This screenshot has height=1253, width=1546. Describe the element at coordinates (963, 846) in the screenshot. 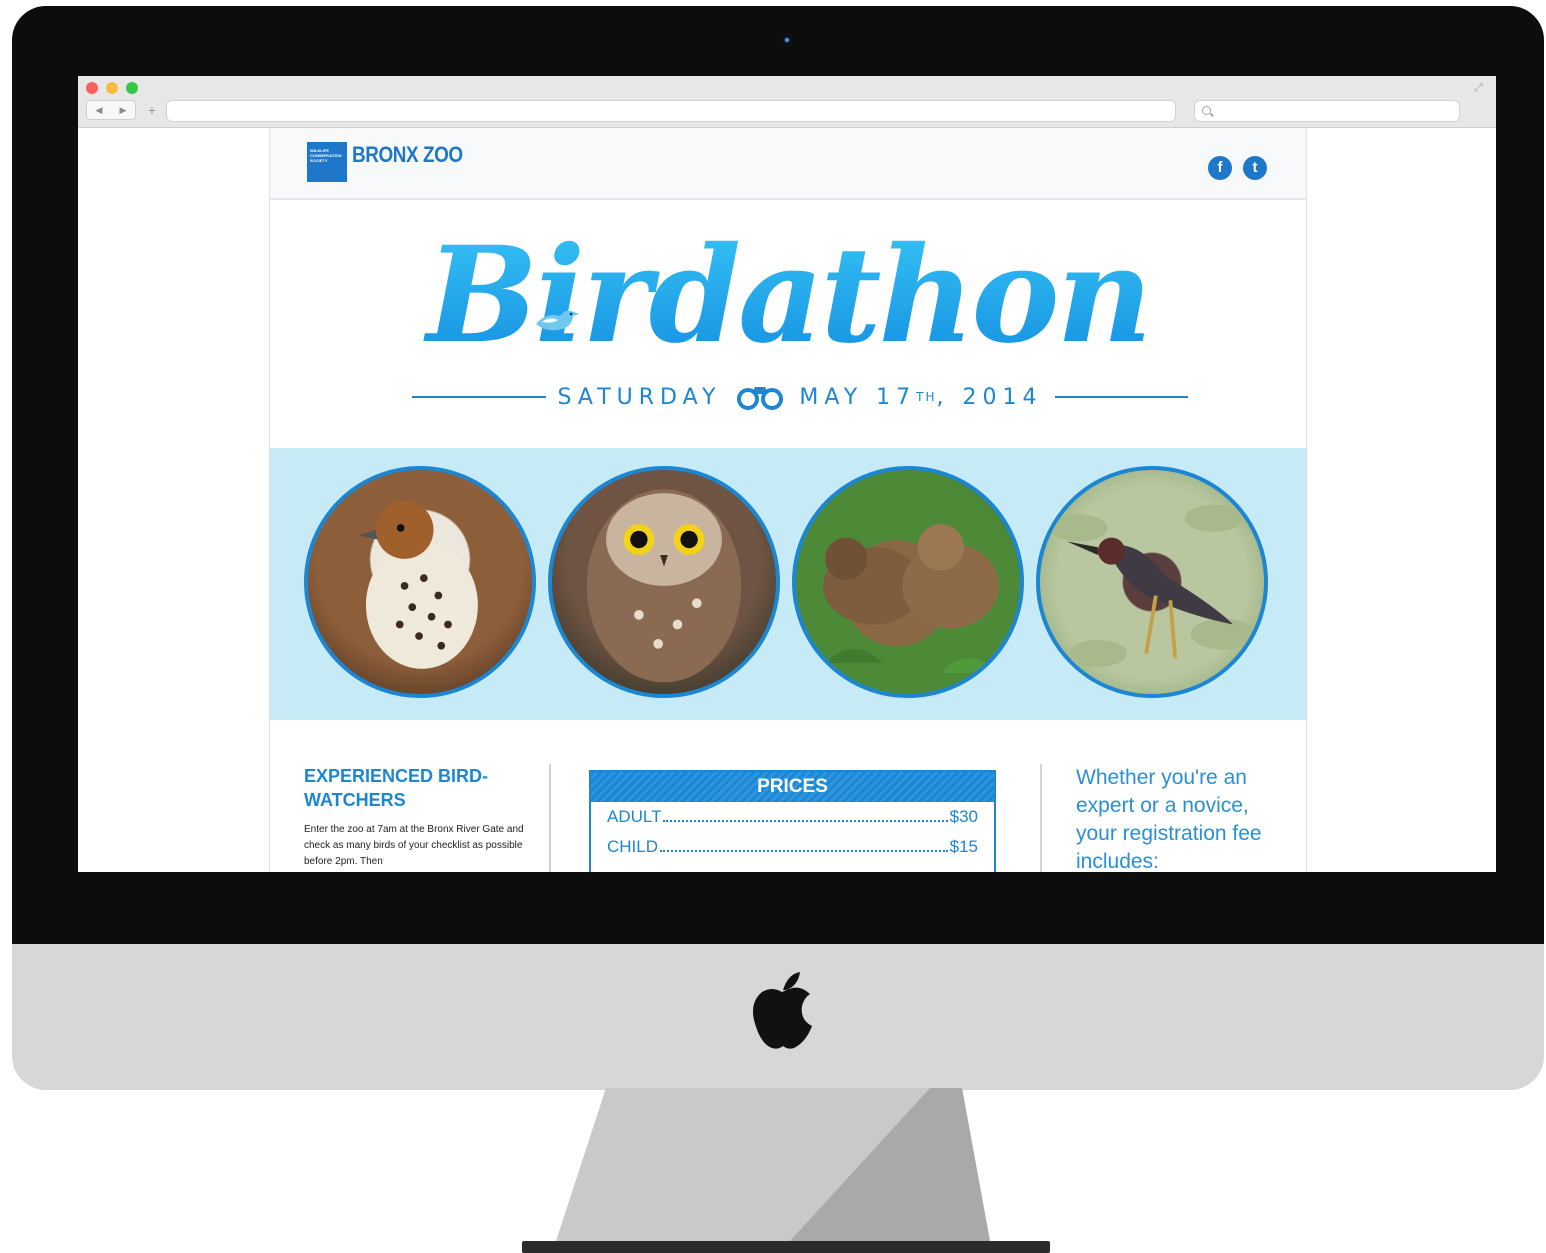

I see `price-value: $15` at that location.